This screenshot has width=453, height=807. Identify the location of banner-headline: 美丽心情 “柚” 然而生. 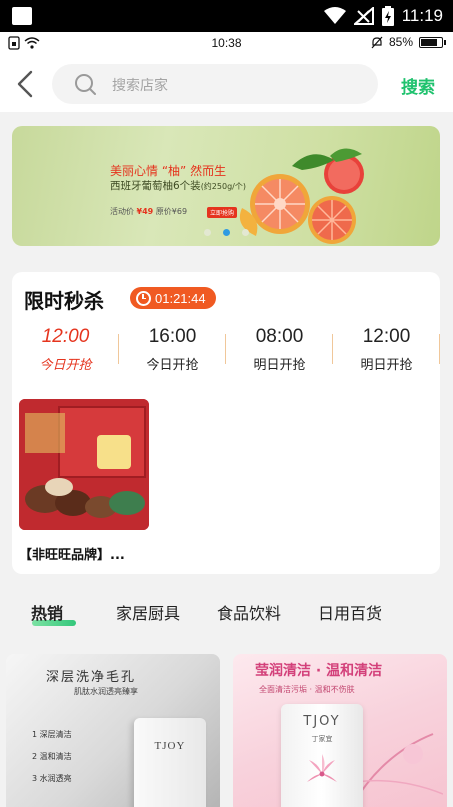
(168, 171).